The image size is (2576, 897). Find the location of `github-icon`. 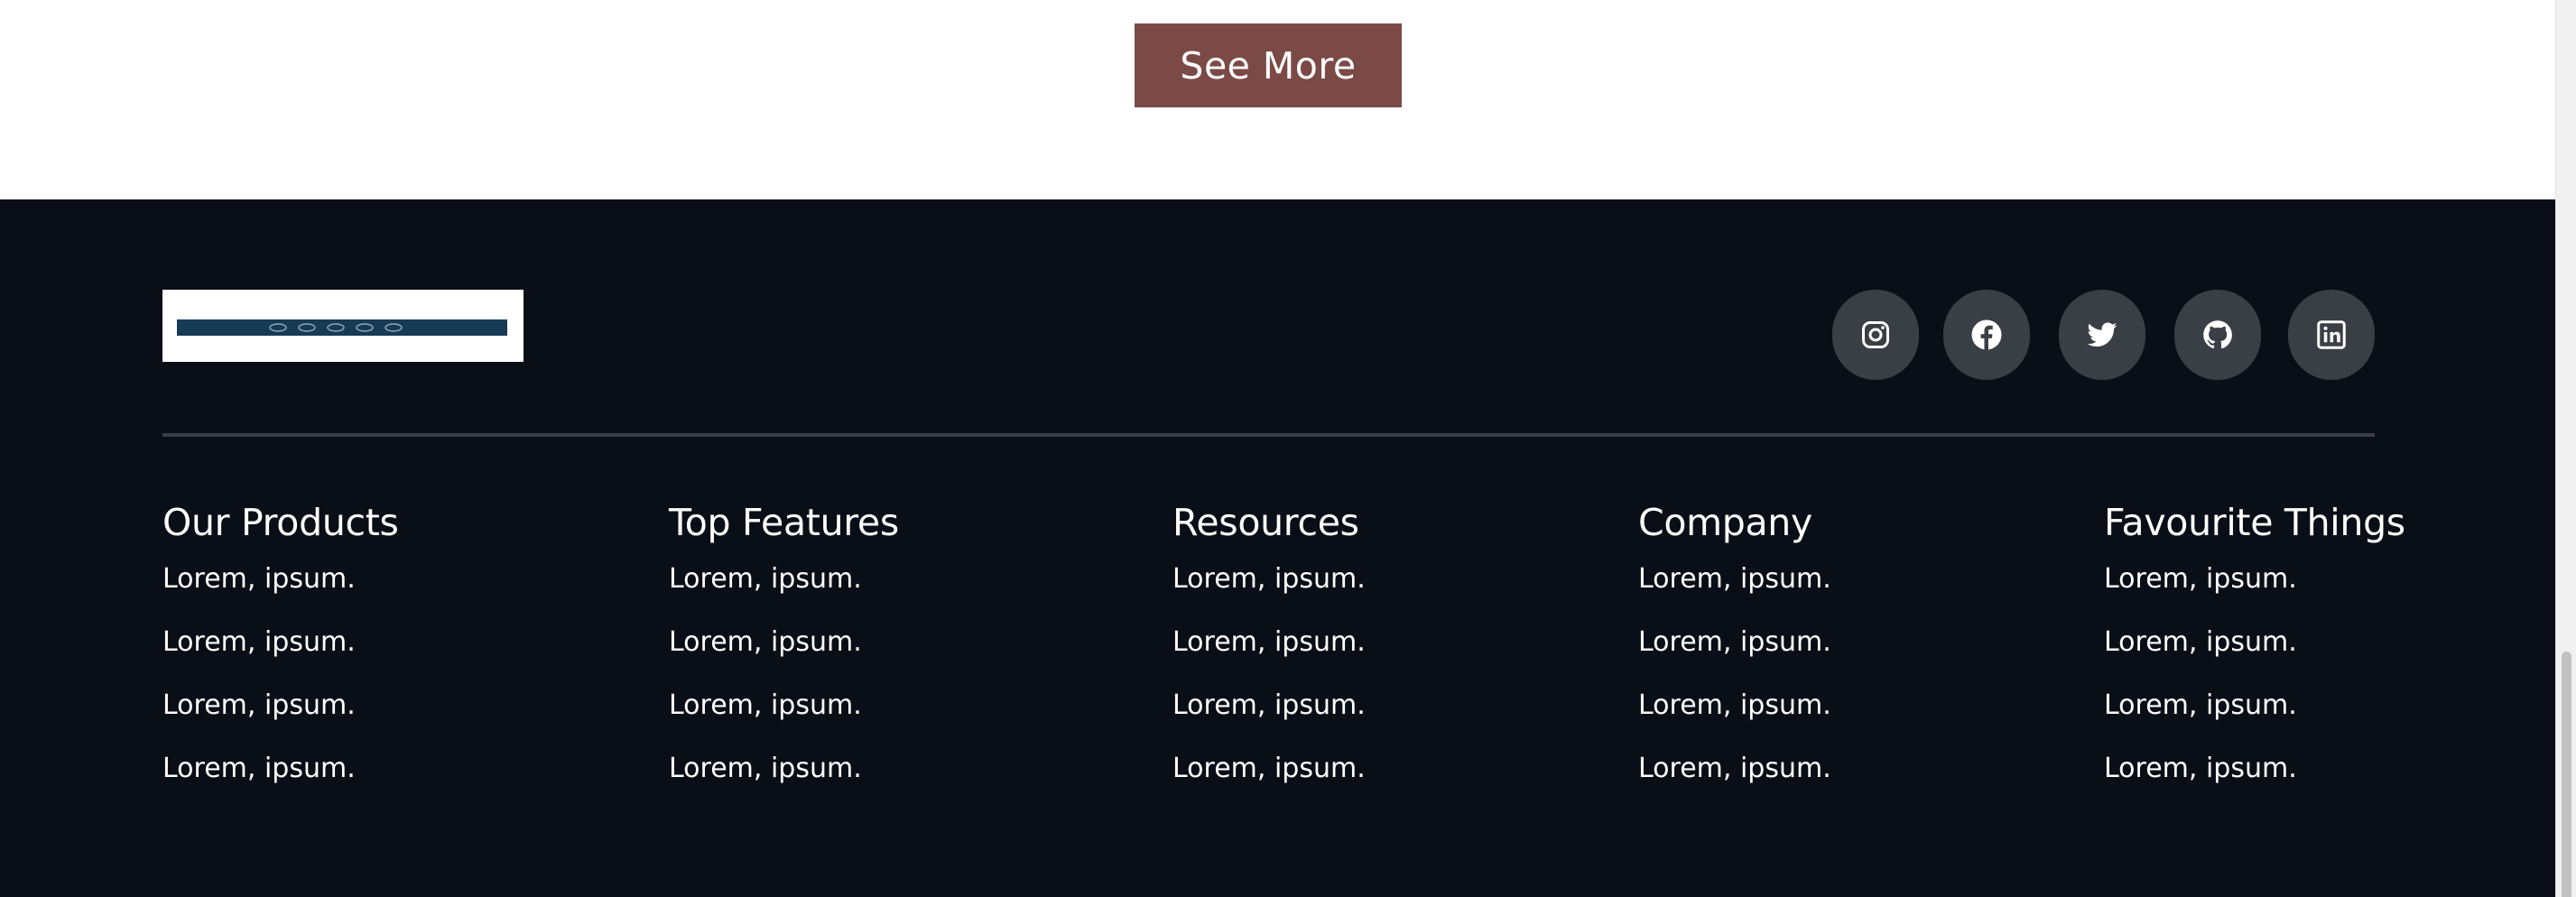

github-icon is located at coordinates (2217, 334).